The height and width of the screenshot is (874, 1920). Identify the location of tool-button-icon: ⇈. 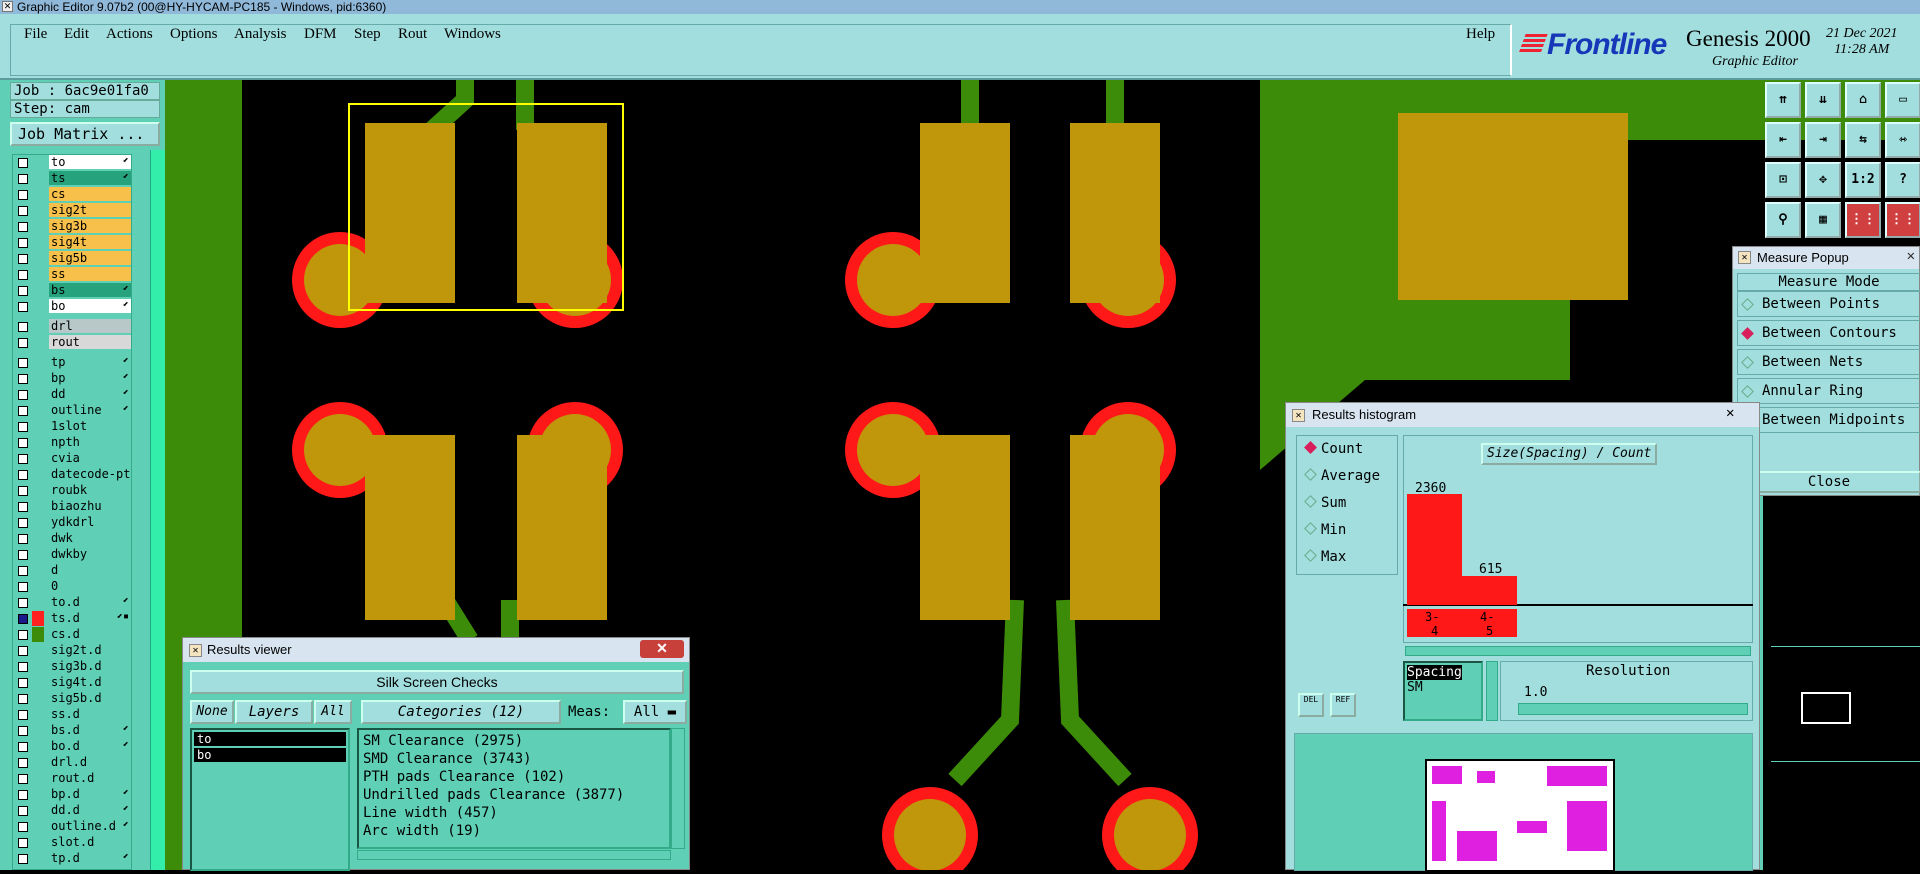
(1783, 100).